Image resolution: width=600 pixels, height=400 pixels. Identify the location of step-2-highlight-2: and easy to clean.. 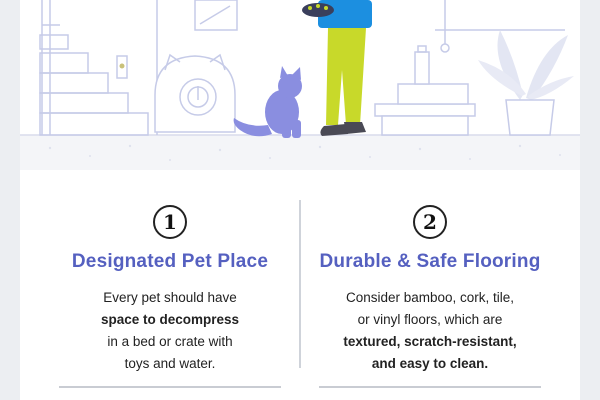
(430, 363).